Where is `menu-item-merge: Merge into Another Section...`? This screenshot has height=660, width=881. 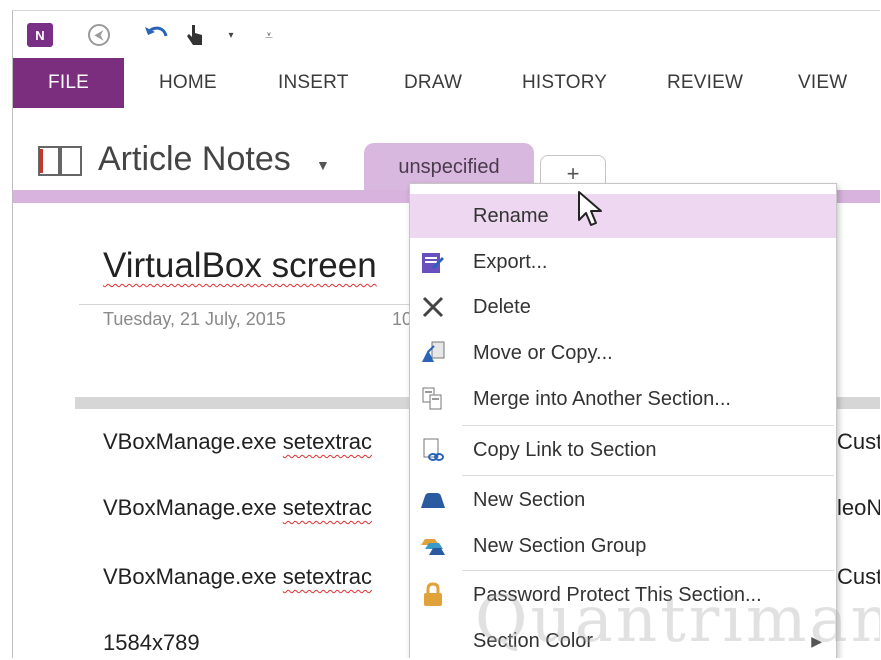
menu-item-merge: Merge into Another Section... is located at coordinates (623, 399).